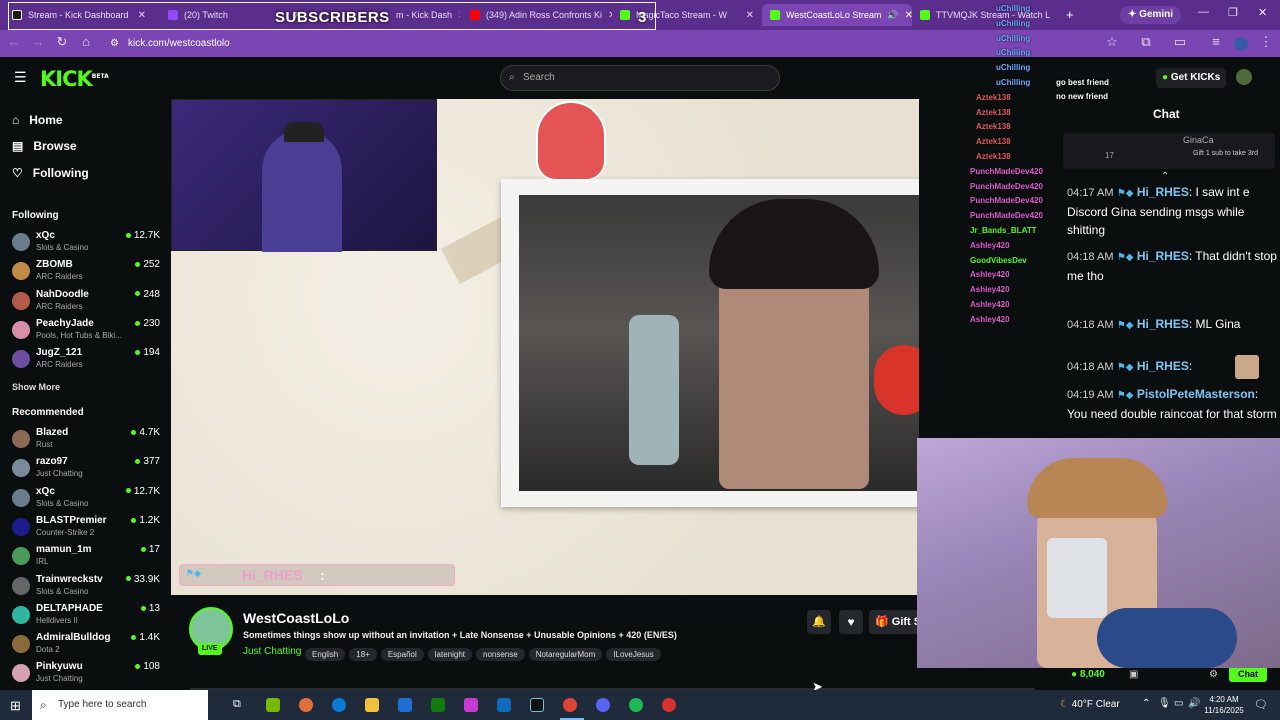 The image size is (1280, 720). Describe the element at coordinates (74, 79) in the screenshot. I see `kick-logo: KICKBETA` at that location.